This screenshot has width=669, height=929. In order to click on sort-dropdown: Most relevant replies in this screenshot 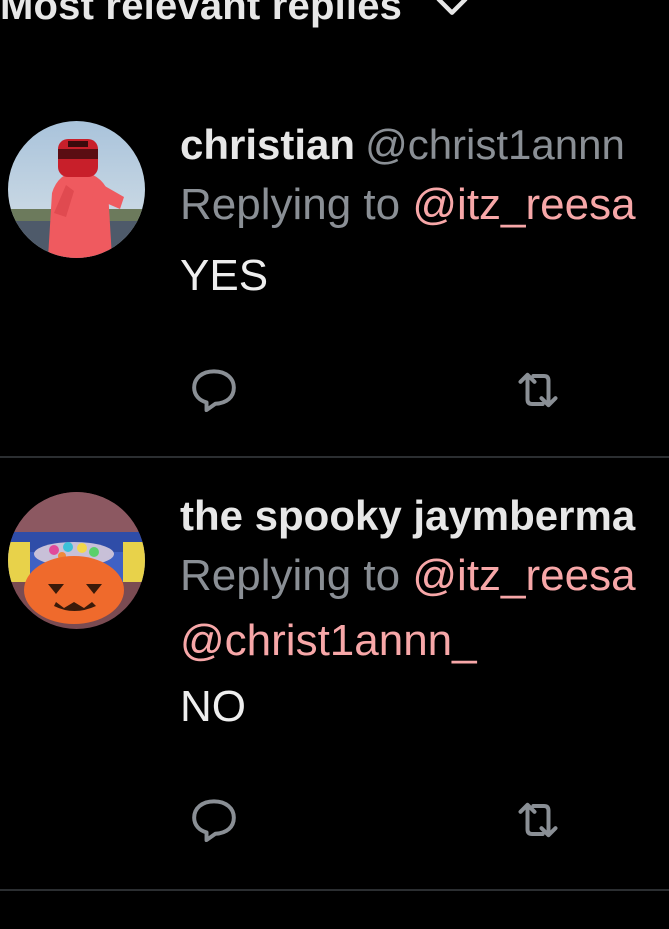, I will do `click(236, 18)`.